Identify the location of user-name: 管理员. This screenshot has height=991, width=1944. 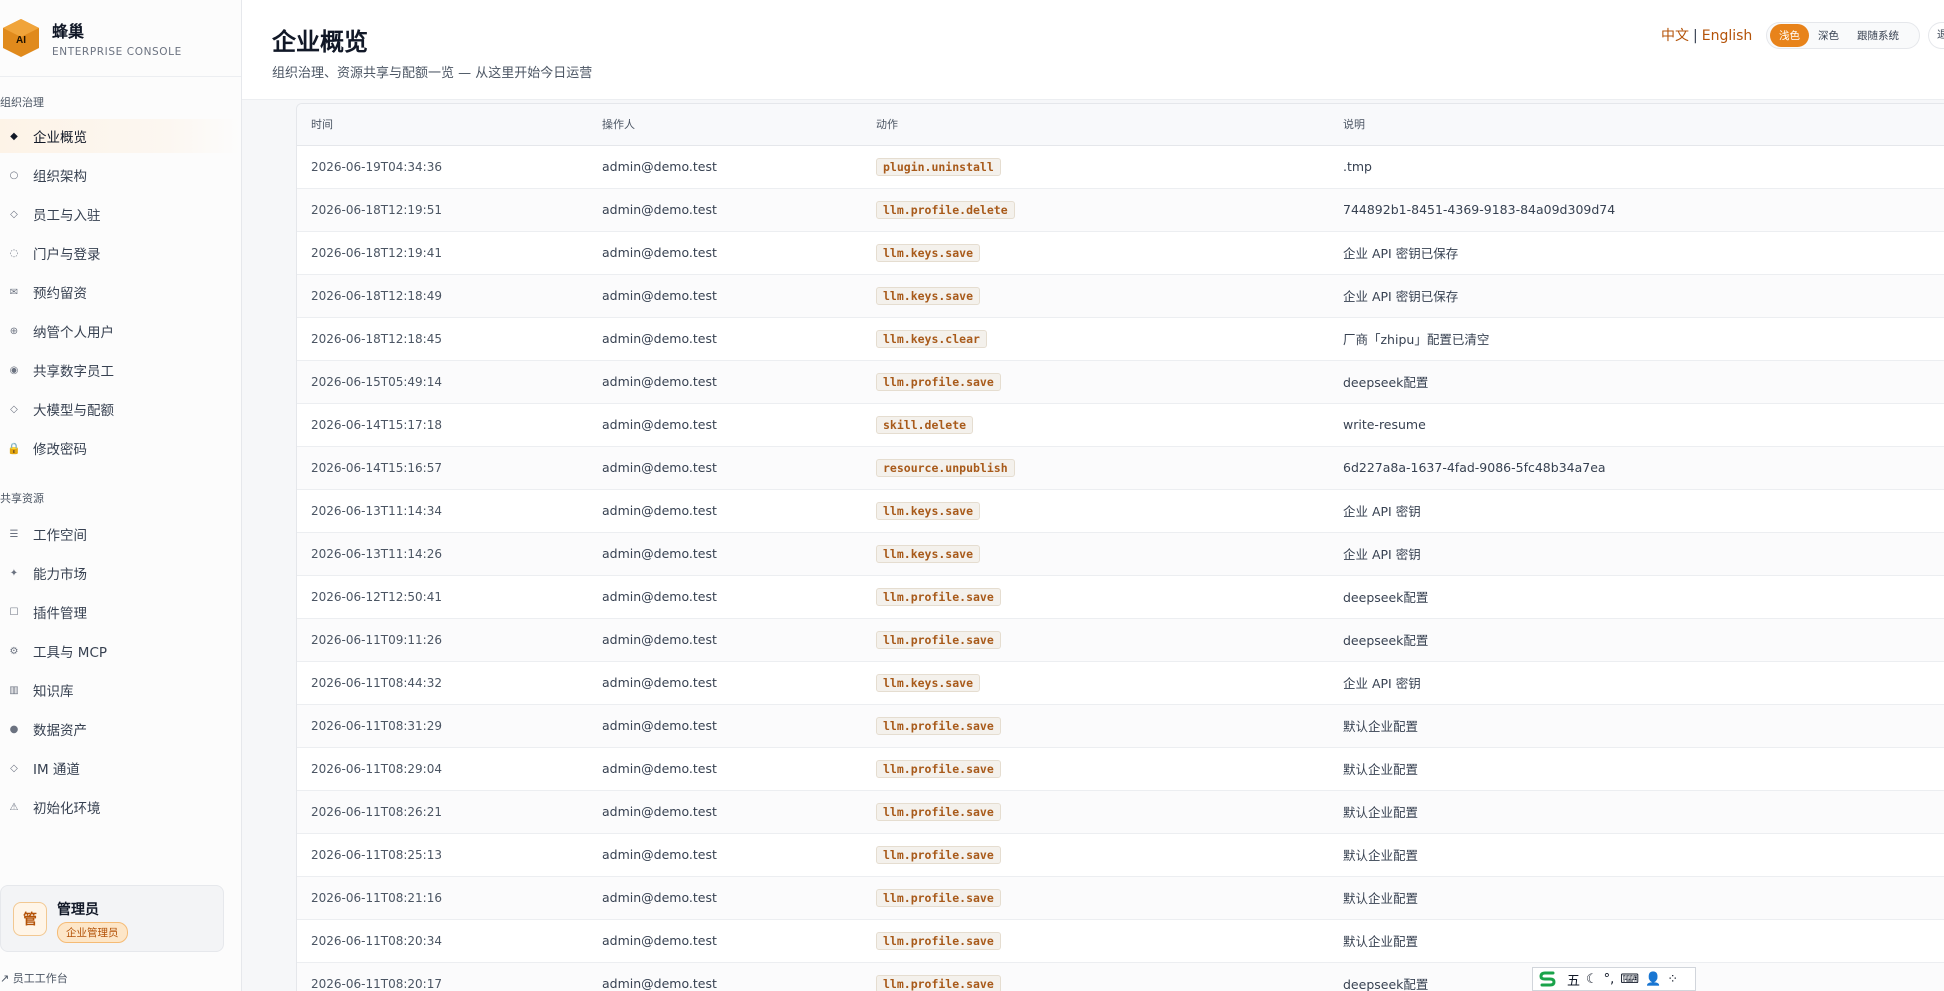
(78, 910).